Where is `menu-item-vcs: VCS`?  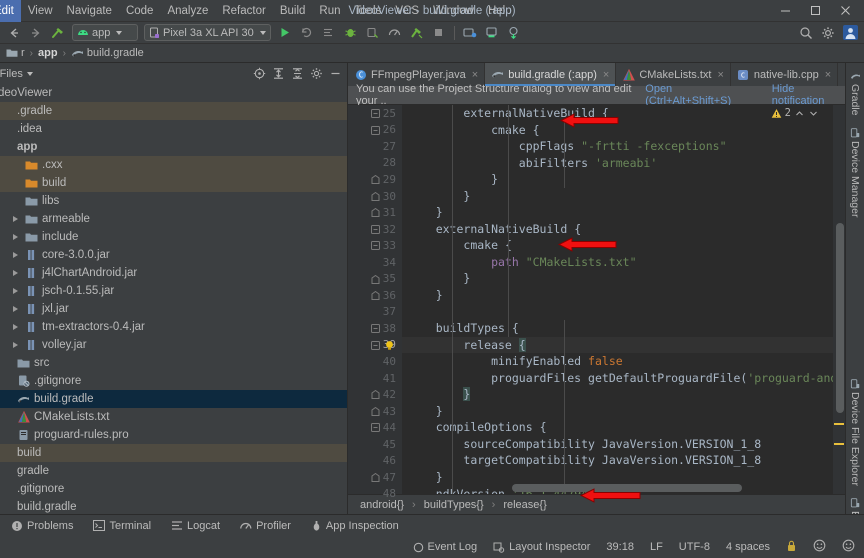
menu-item-vcs: VCS is located at coordinates (407, 11).